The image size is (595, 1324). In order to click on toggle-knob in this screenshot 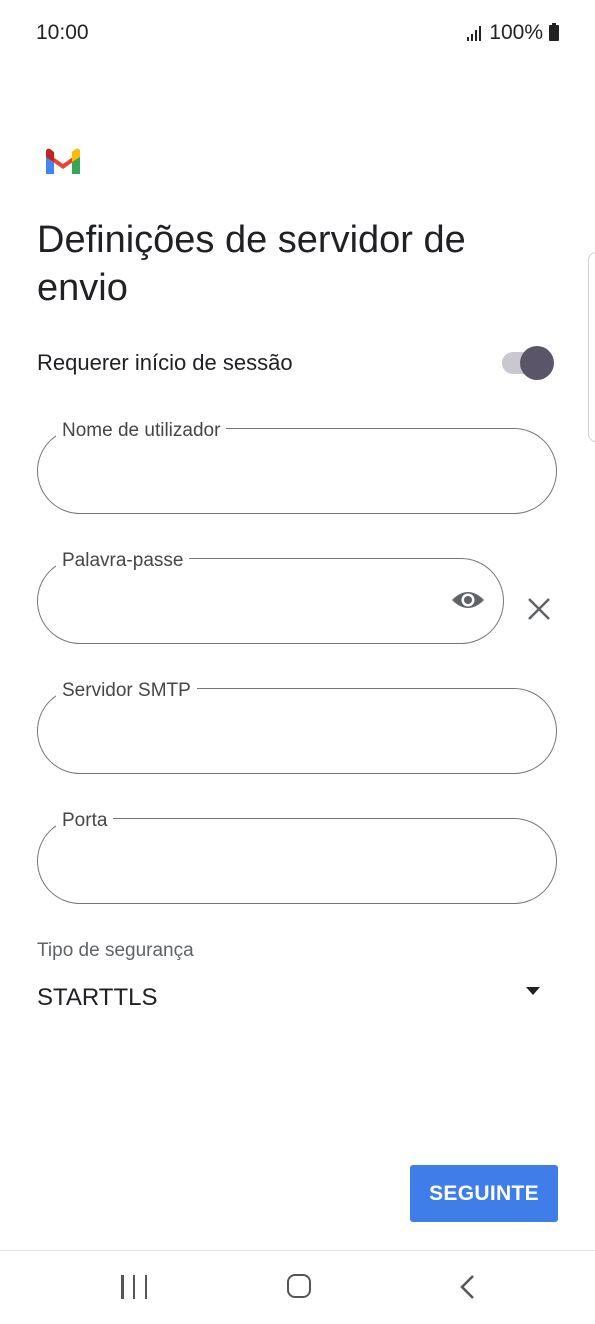, I will do `click(537, 363)`.